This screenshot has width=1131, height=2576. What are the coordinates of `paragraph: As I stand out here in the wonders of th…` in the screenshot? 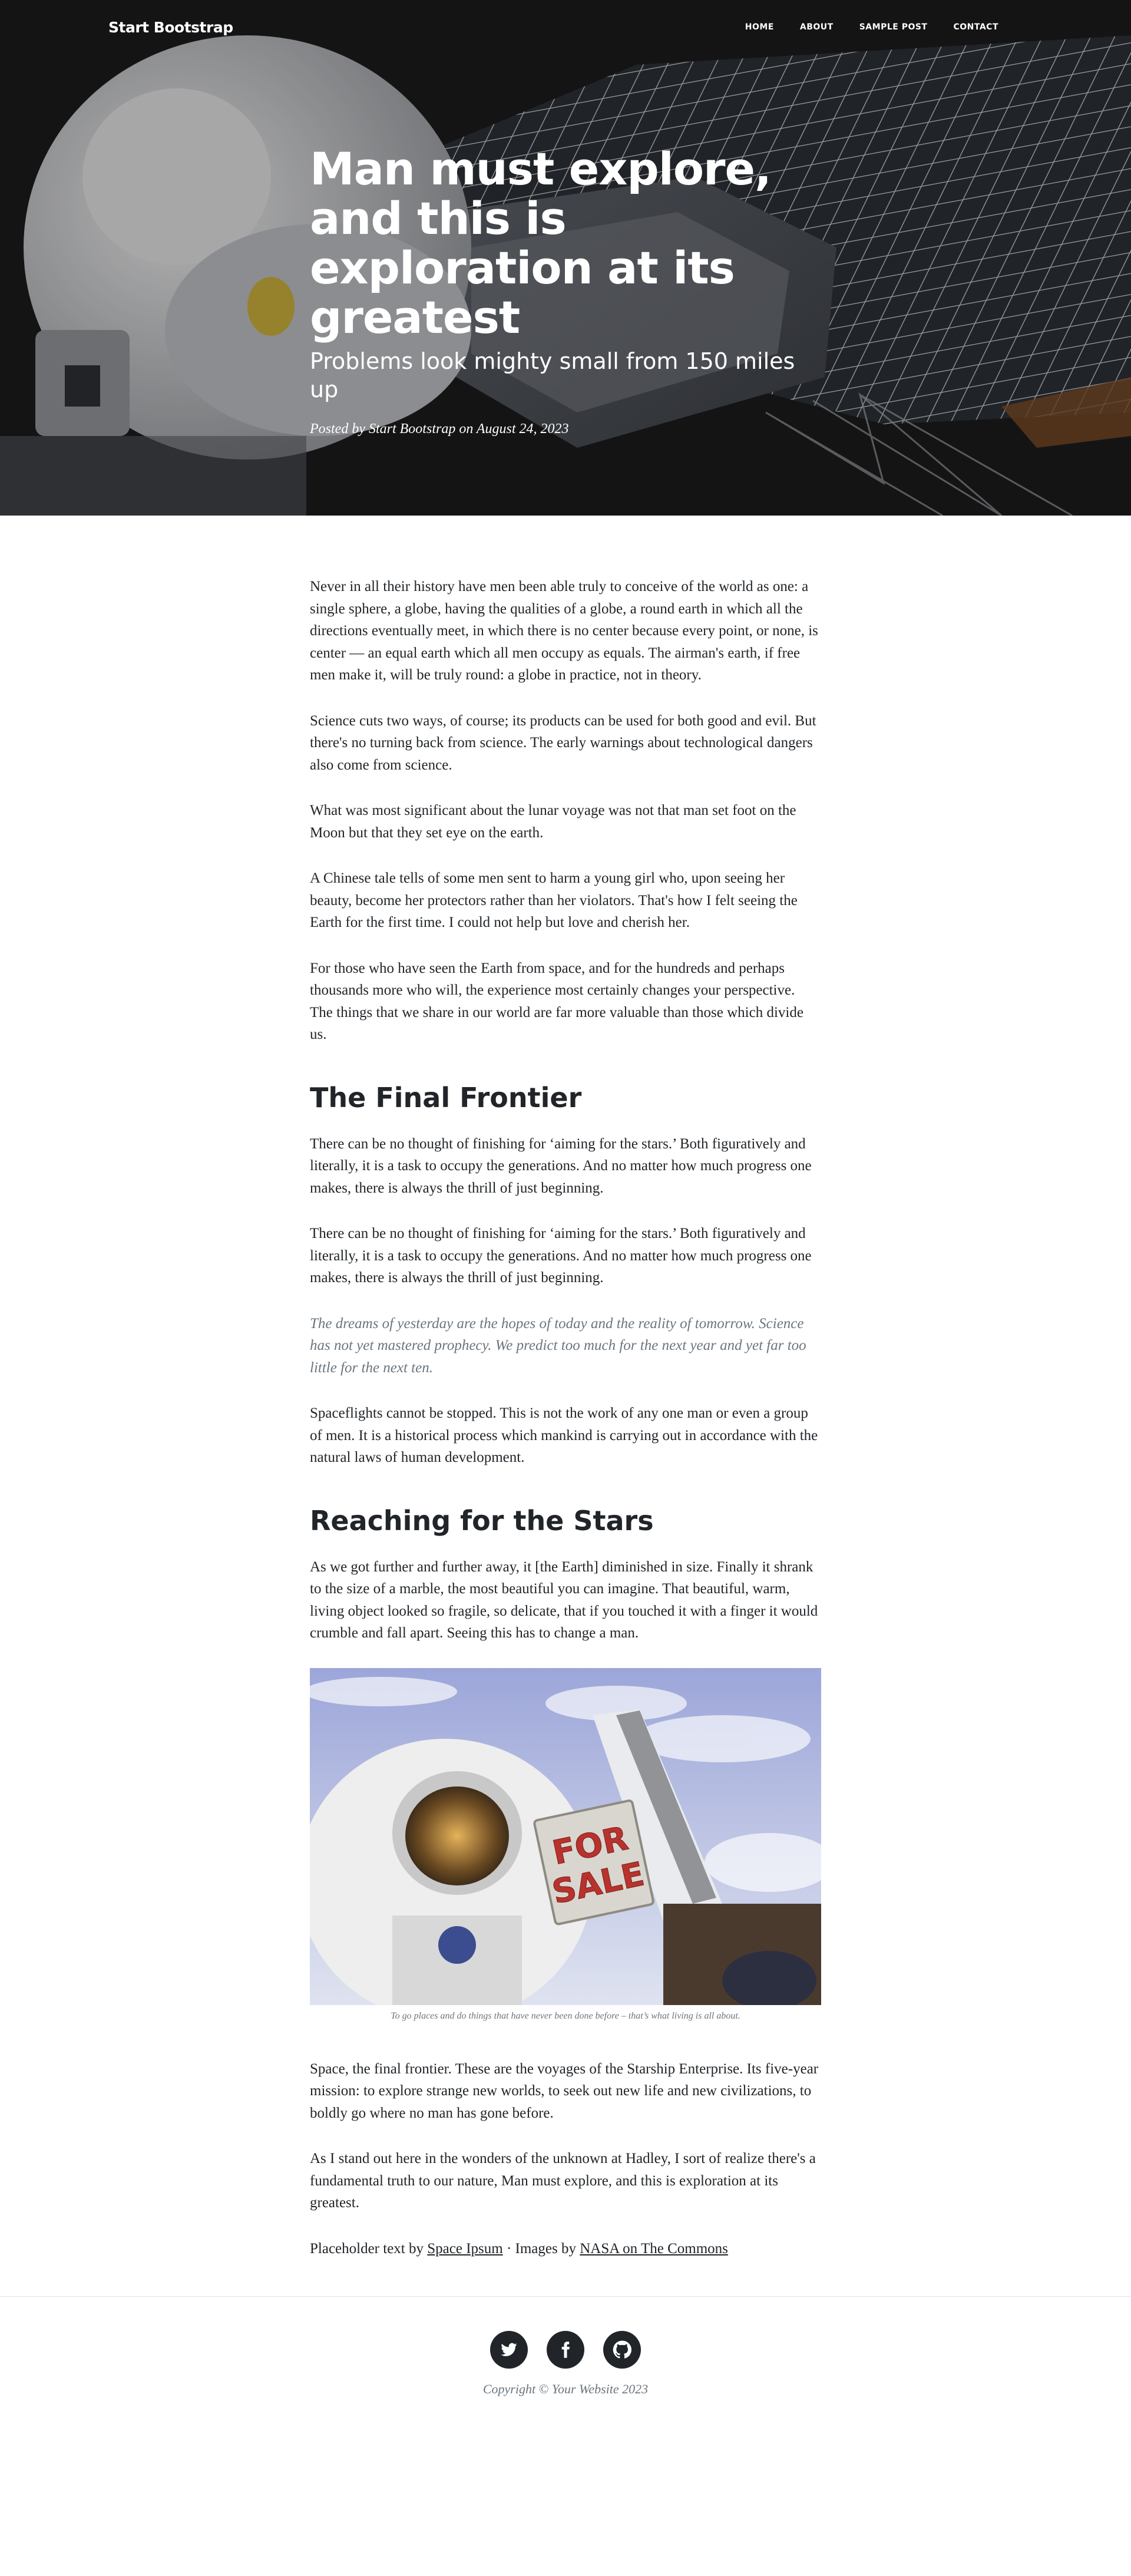 It's located at (563, 2181).